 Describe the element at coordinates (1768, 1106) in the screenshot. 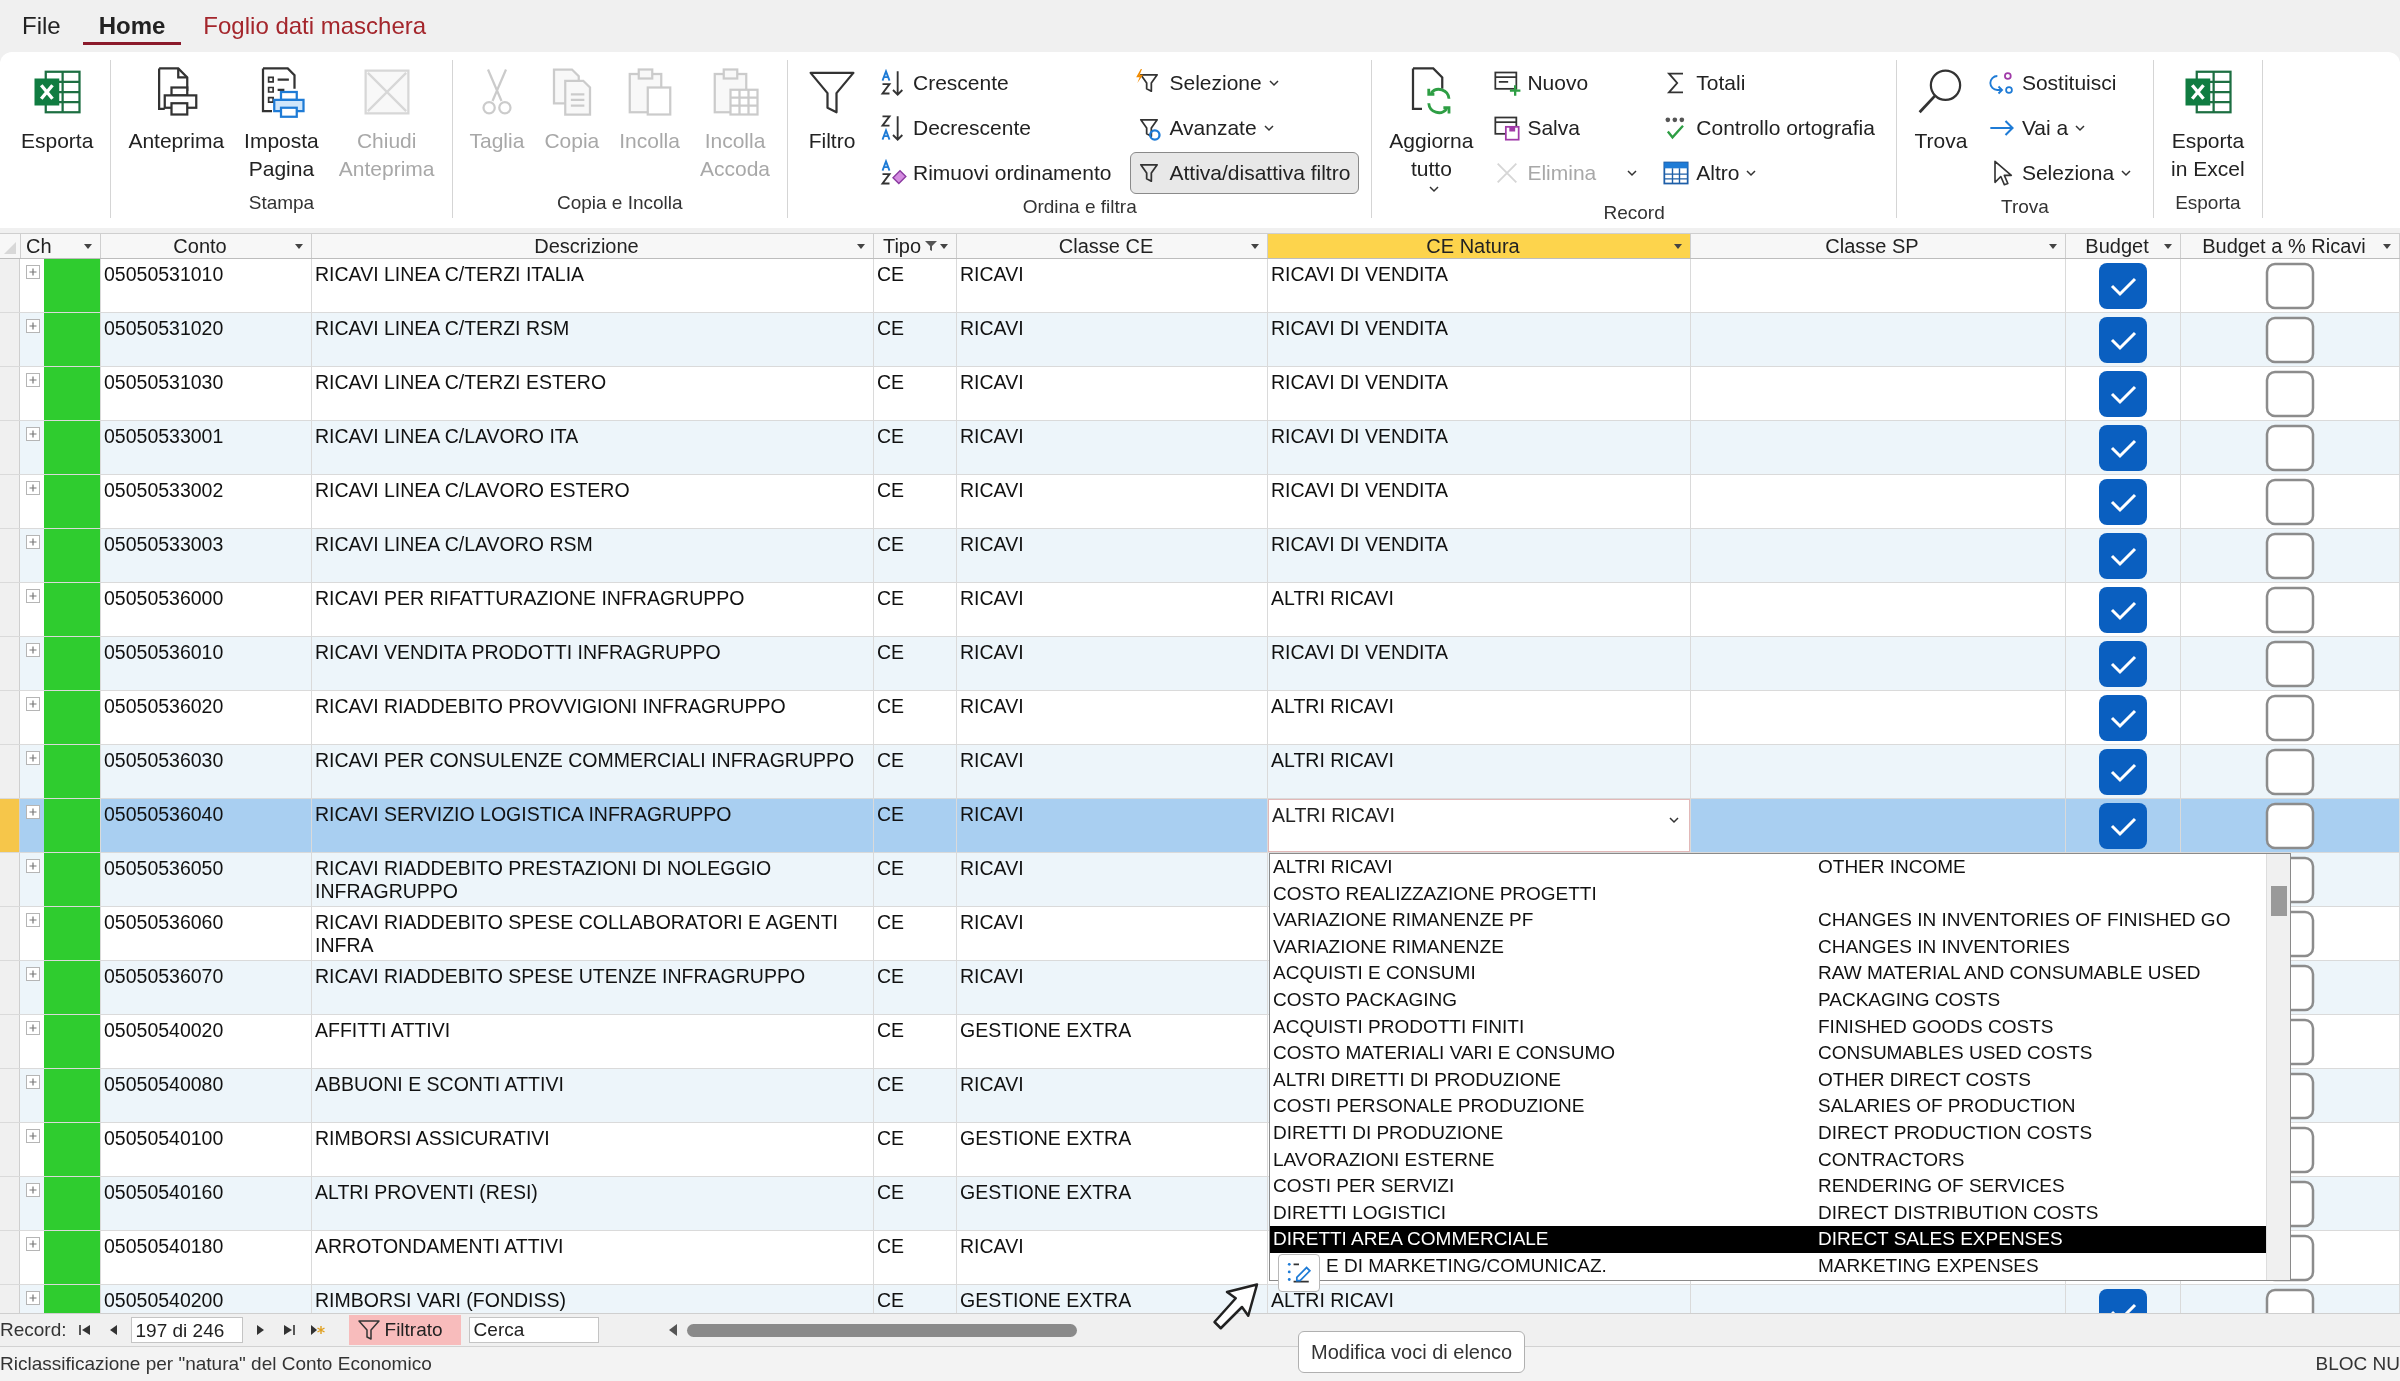

I see `list-option: COSTI PERSONALE PRODUZIONE SALARIES OF PRODUCTION` at that location.